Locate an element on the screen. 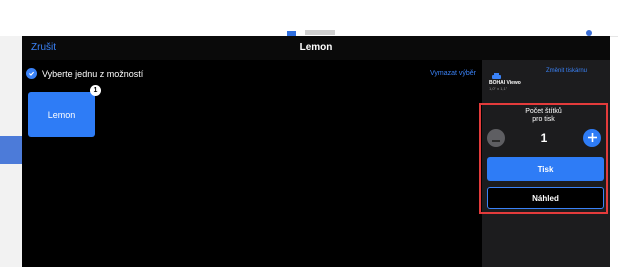 The height and width of the screenshot is (267, 618). modal-title: Lemon is located at coordinates (316, 47).